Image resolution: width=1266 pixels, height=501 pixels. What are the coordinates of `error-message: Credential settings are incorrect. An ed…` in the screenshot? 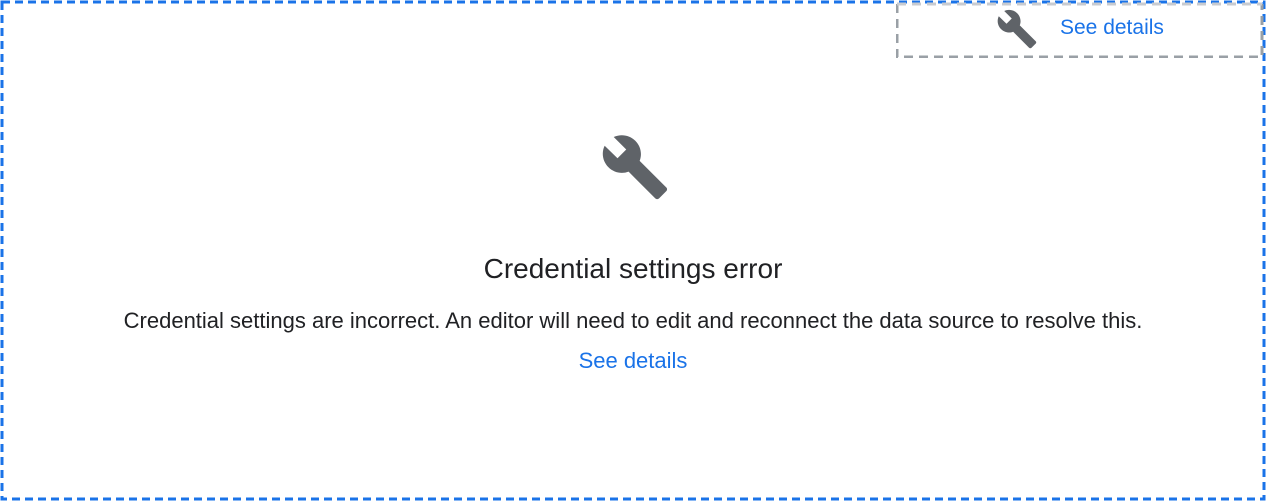 It's located at (633, 320).